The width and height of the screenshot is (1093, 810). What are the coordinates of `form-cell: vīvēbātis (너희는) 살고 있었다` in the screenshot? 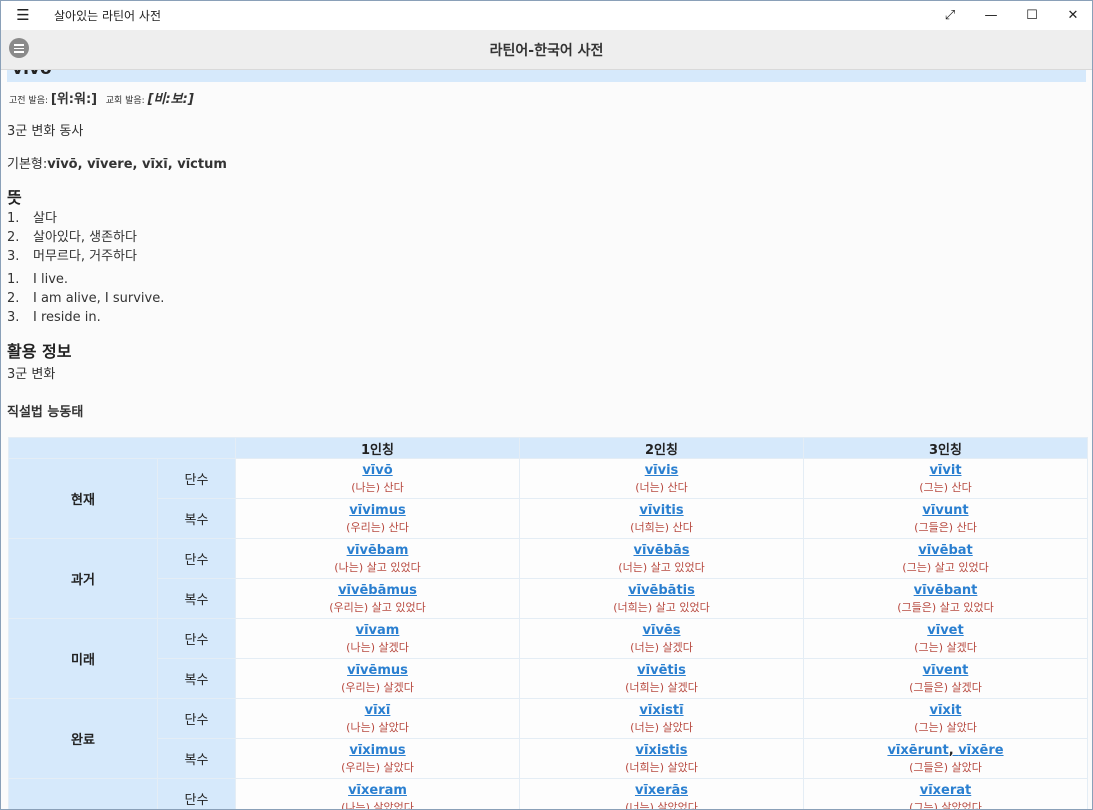 It's located at (661, 598).